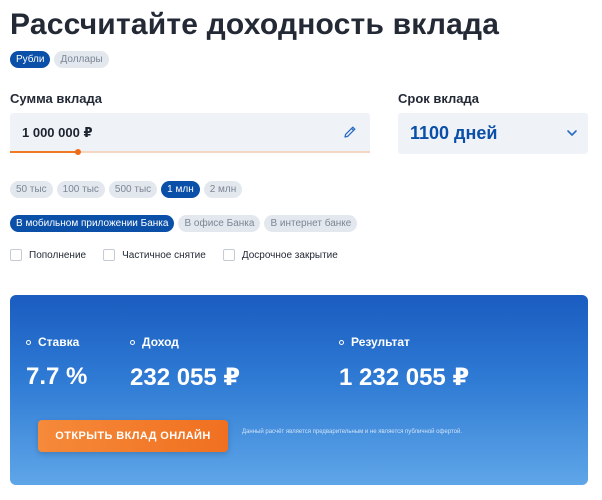 Image resolution: width=602 pixels, height=500 pixels. I want to click on preset-50k: 50 тыс, so click(31, 189).